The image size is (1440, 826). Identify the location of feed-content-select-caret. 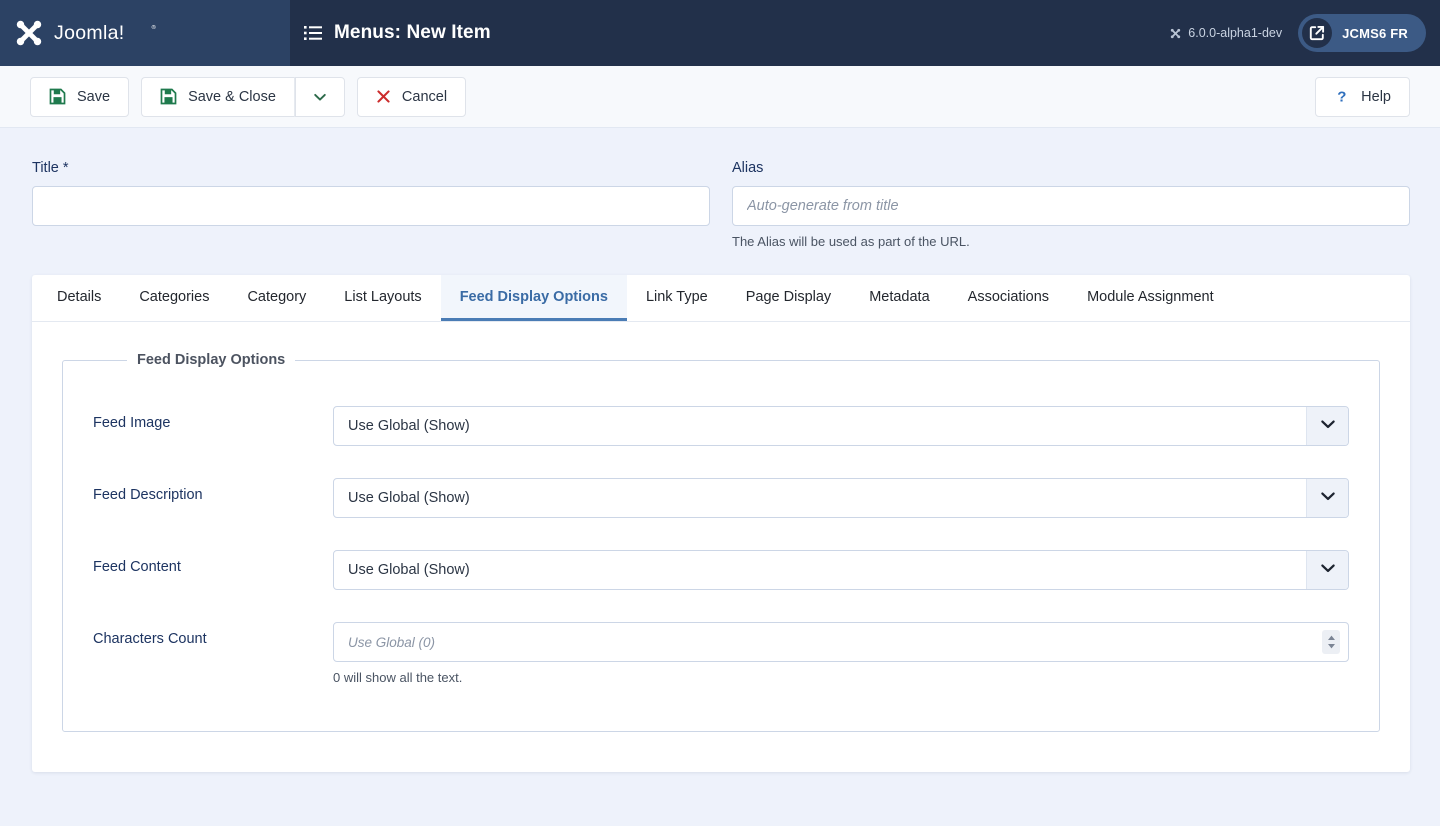
(1327, 570).